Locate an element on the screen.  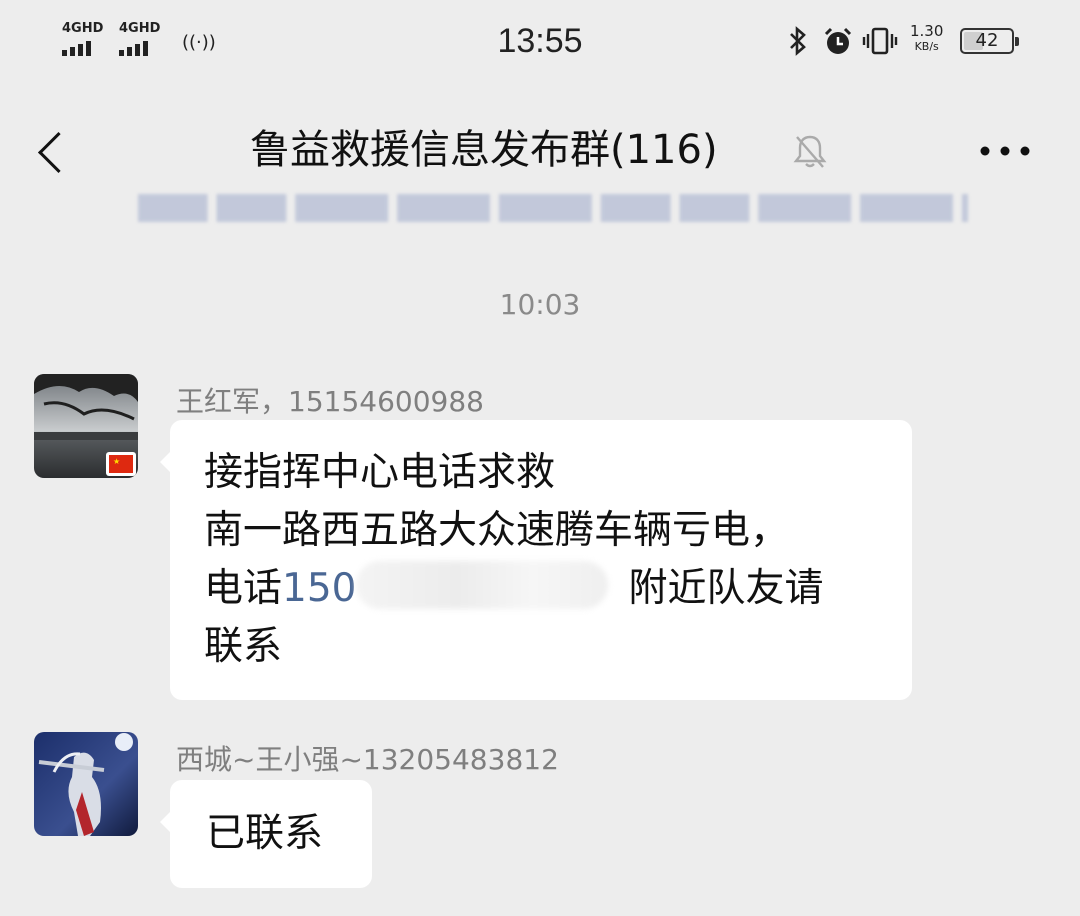
chat-title: 鲁益救援信息发布群(116) is located at coordinates (484, 150).